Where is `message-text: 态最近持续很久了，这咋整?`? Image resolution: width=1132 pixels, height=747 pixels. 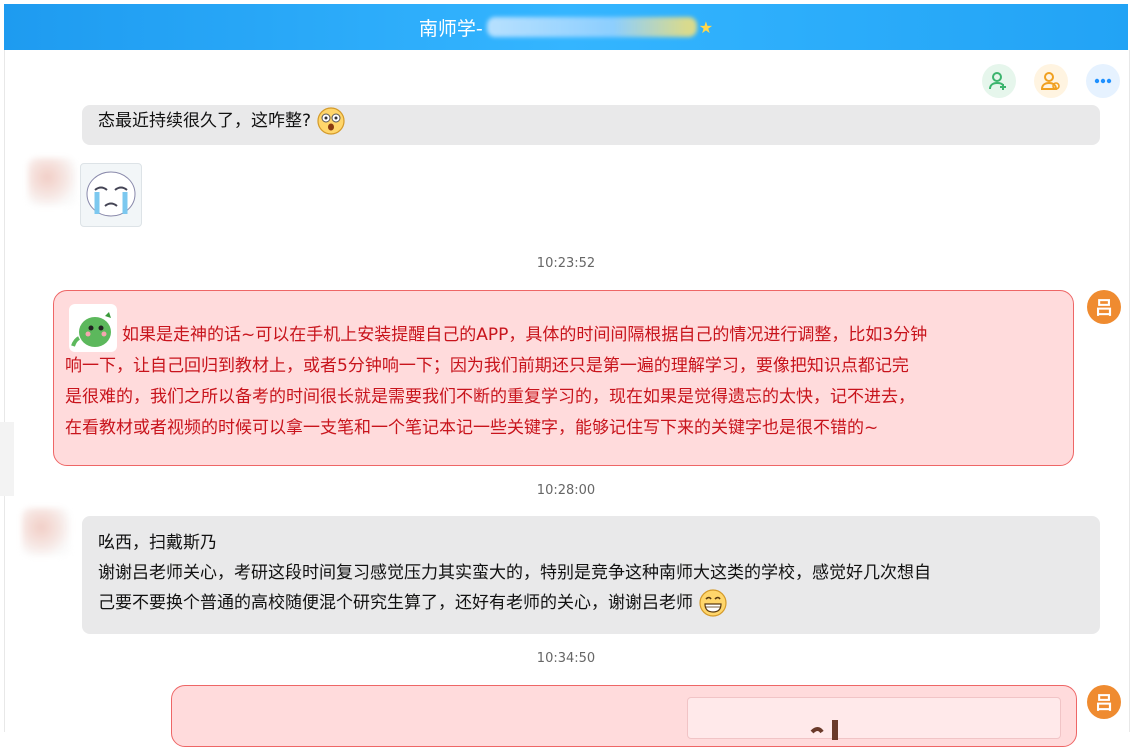
message-text: 态最近持续很久了，这咋整? is located at coordinates (205, 121).